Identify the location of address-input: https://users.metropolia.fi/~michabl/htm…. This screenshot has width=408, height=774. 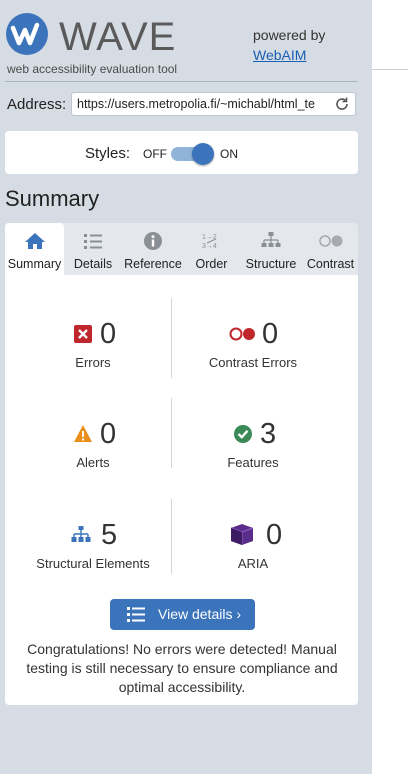
(213, 104).